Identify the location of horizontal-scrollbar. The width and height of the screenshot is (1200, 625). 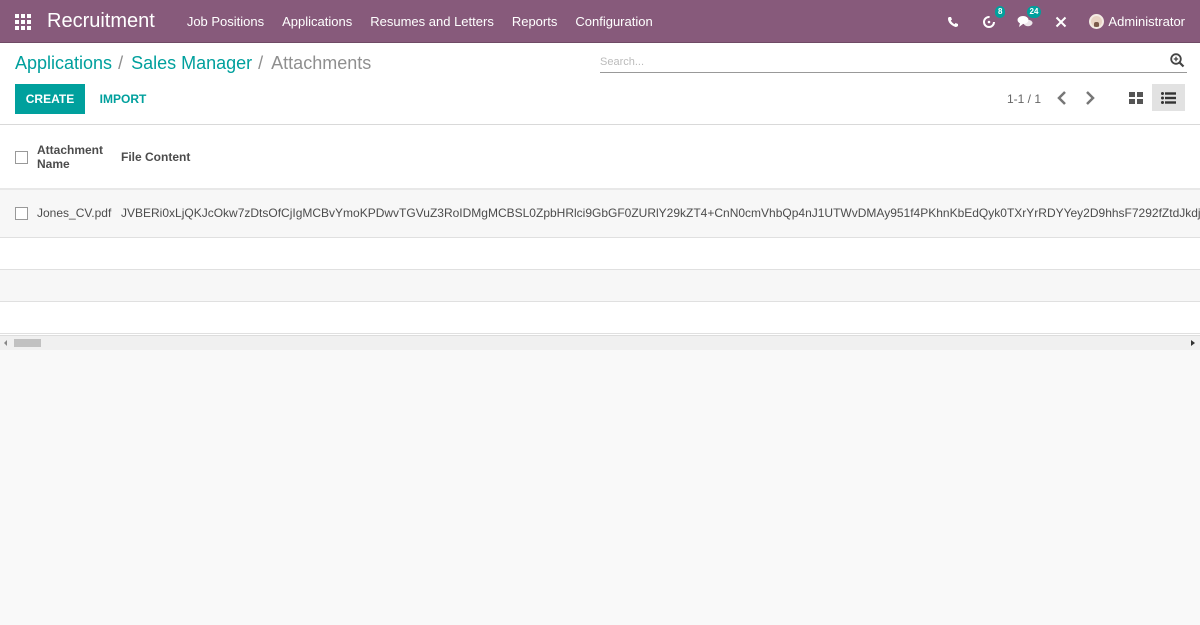
(600, 342).